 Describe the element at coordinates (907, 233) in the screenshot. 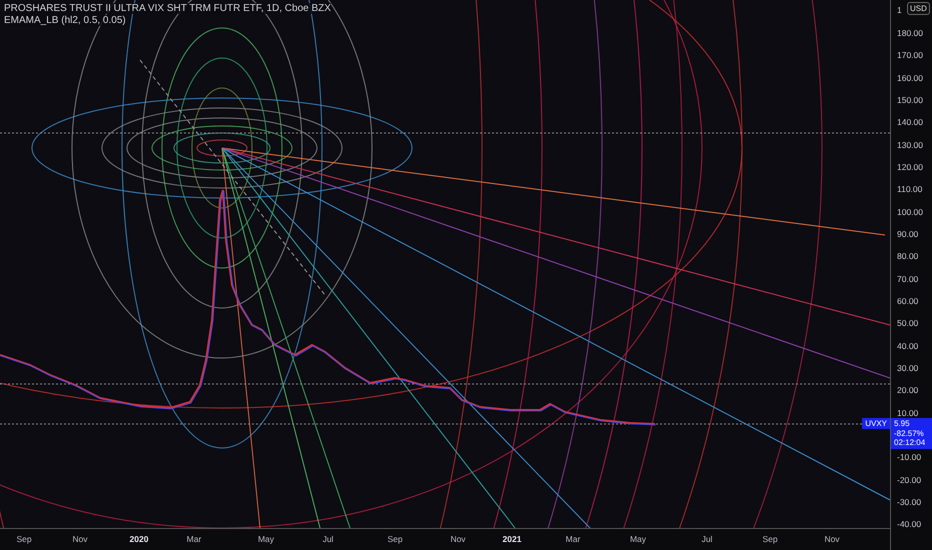

I see `axis-tick: 90.00` at that location.